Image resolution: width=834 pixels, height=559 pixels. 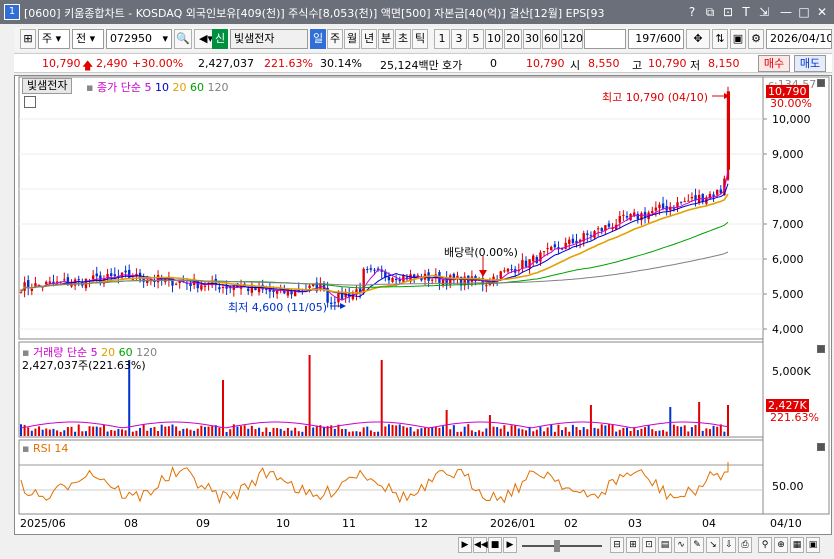 What do you see at coordinates (821, 447) in the screenshot?
I see `rsi-close-icon` at bounding box center [821, 447].